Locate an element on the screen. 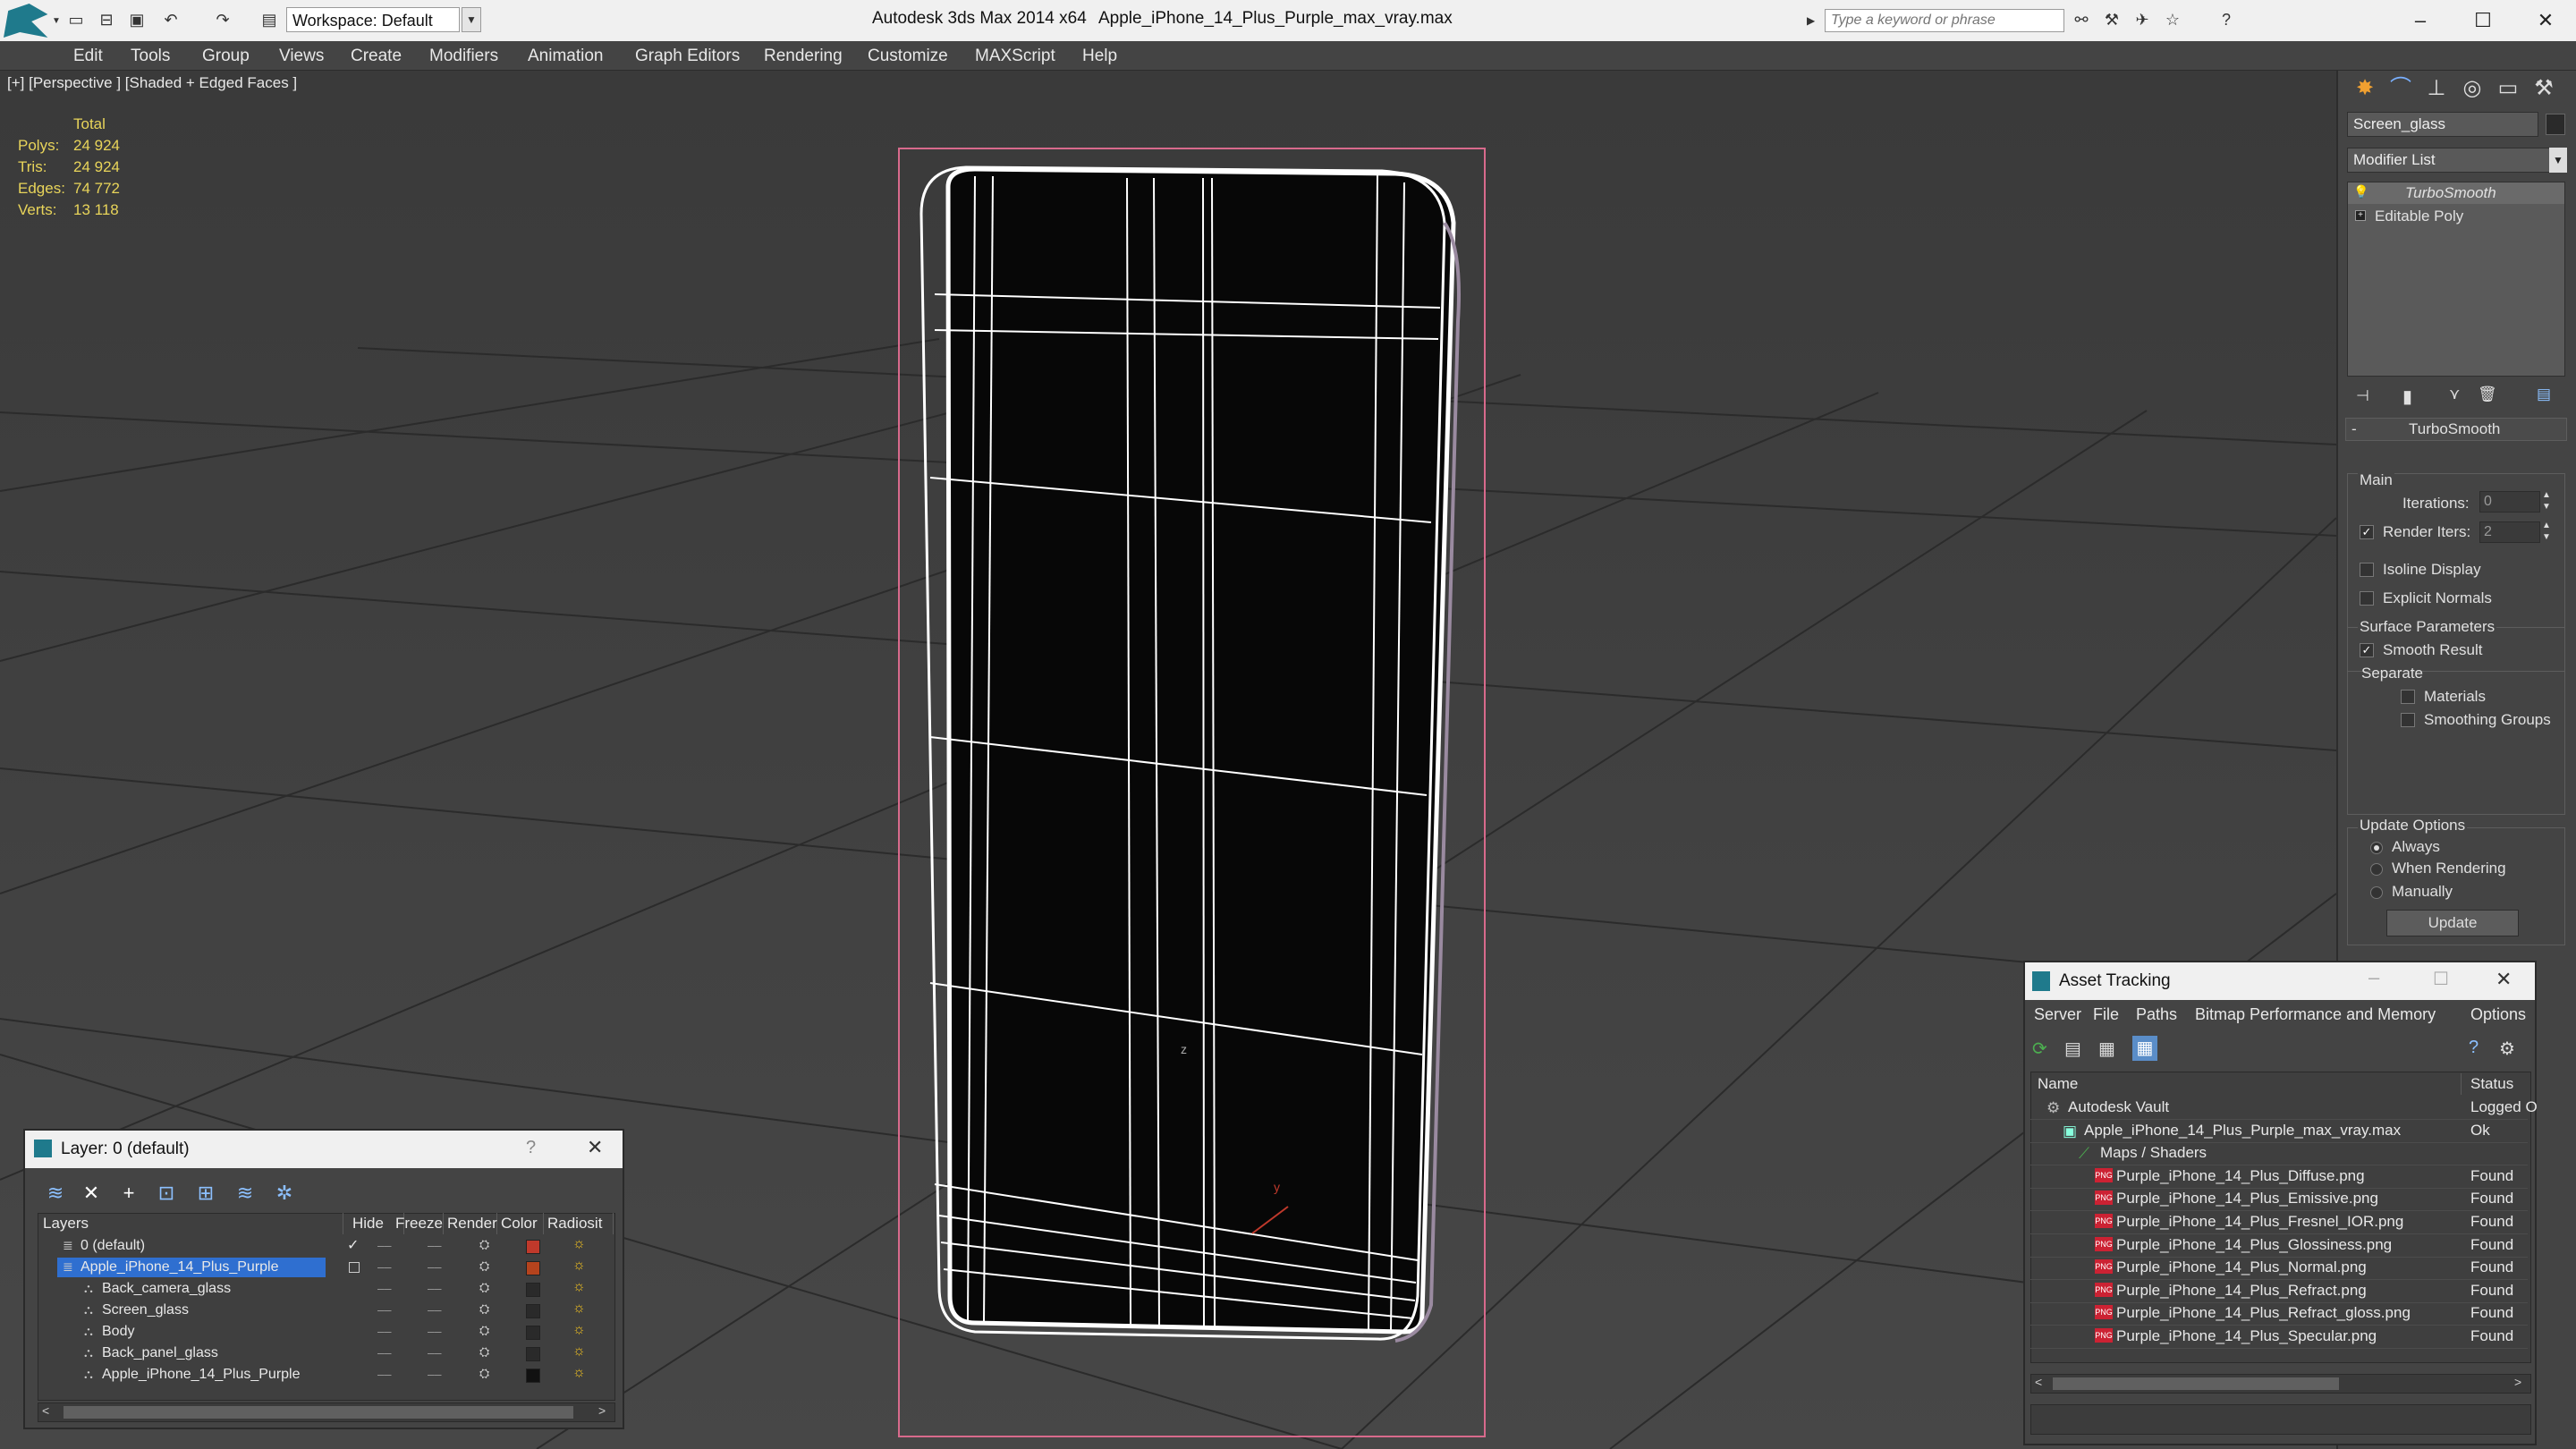  menu-animation: Animation is located at coordinates (566, 56).